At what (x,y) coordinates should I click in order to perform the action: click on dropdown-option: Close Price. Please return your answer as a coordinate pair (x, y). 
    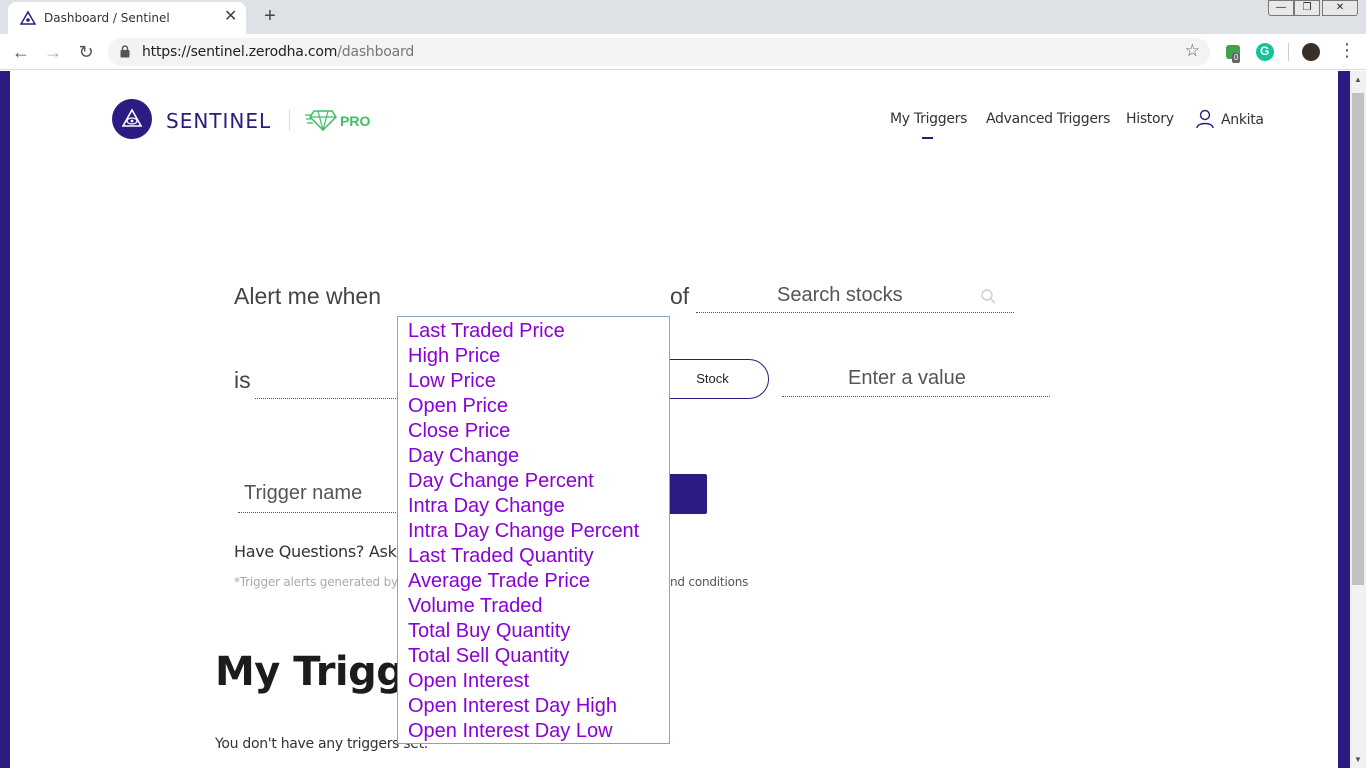
    Looking at the image, I should click on (533, 431).